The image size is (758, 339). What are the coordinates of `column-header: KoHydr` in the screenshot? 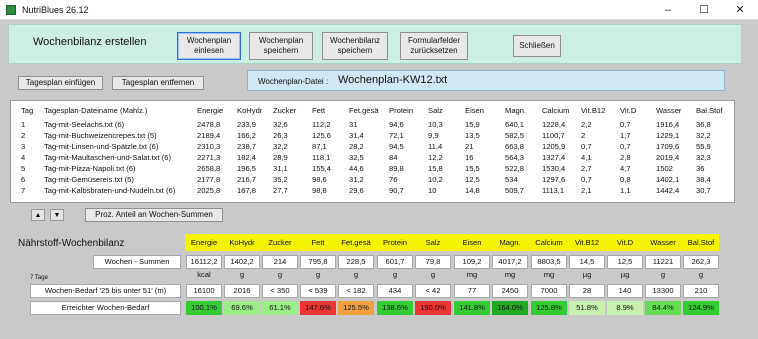 It's located at (249, 110).